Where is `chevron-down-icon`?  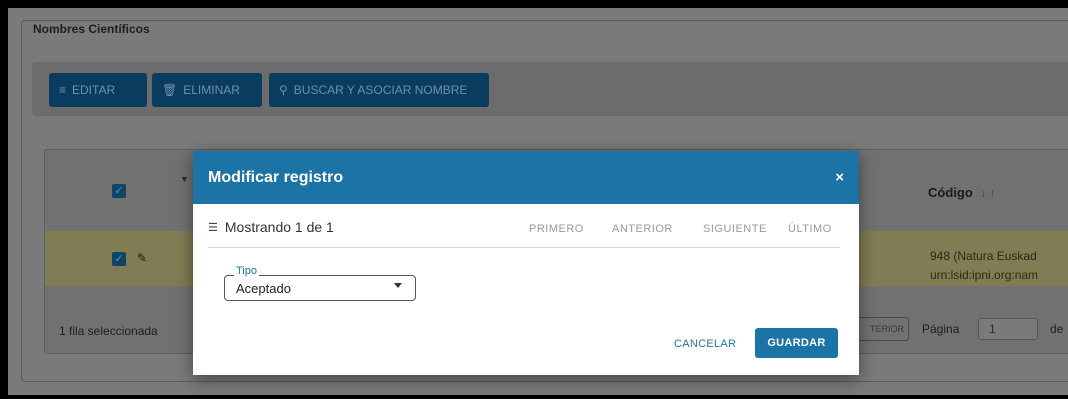
chevron-down-icon is located at coordinates (398, 285).